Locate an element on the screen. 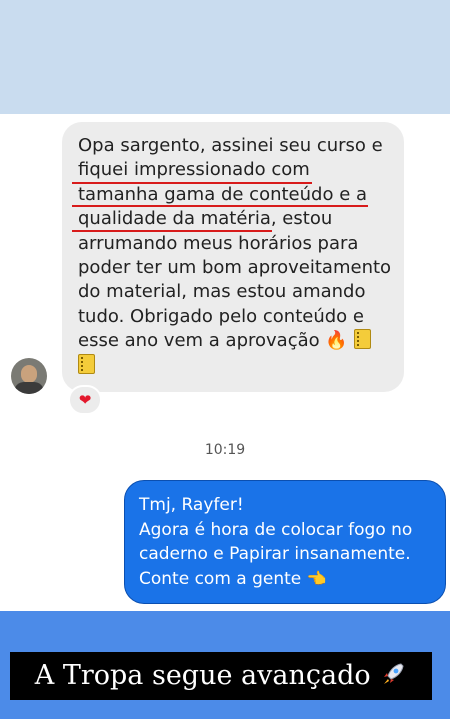 The image size is (450, 719). avatar-shirt is located at coordinates (29, 388).